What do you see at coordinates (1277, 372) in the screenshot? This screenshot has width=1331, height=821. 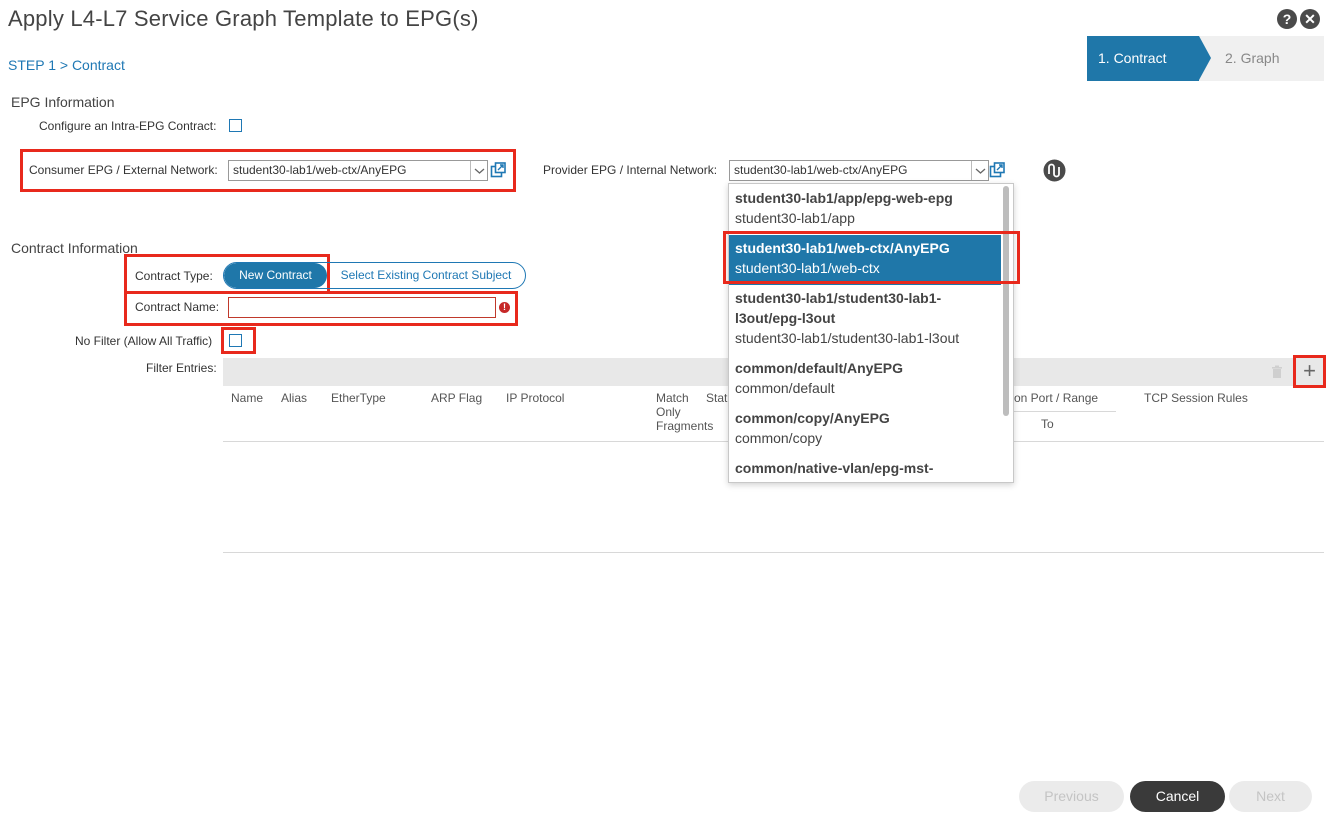 I see `trash-icon` at bounding box center [1277, 372].